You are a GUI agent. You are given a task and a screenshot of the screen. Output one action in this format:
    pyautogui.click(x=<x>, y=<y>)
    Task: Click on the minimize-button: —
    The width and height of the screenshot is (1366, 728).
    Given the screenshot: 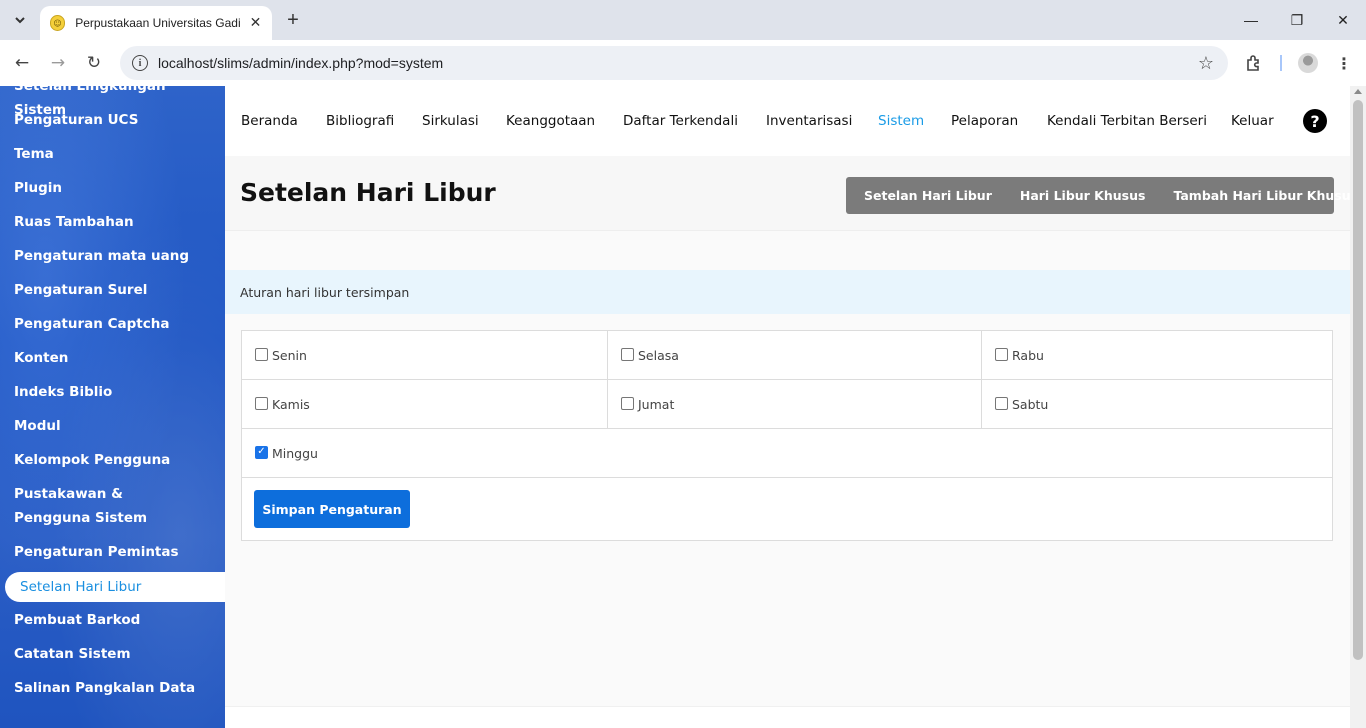 What is the action you would take?
    pyautogui.click(x=1251, y=20)
    